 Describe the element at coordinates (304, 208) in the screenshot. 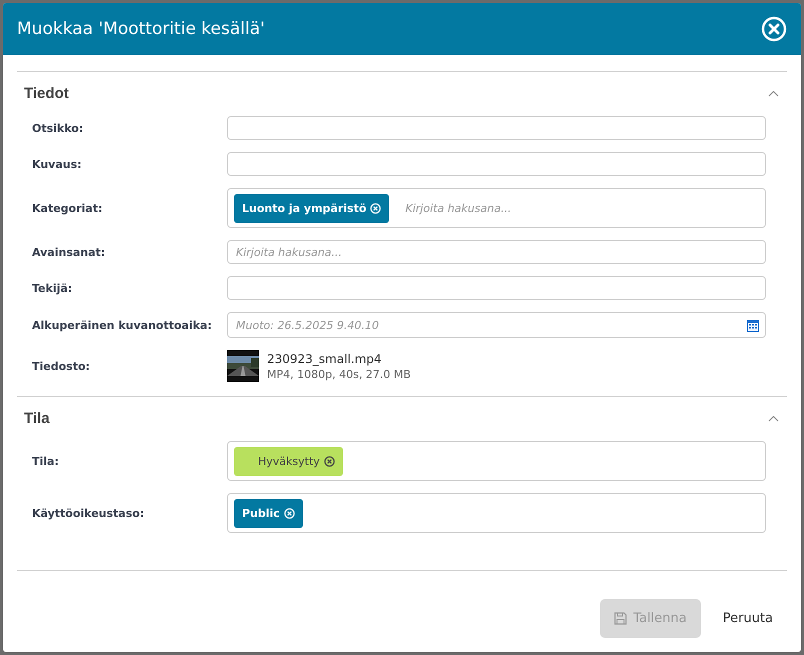

I see `tag-label: Luonto ja ympäristö` at that location.